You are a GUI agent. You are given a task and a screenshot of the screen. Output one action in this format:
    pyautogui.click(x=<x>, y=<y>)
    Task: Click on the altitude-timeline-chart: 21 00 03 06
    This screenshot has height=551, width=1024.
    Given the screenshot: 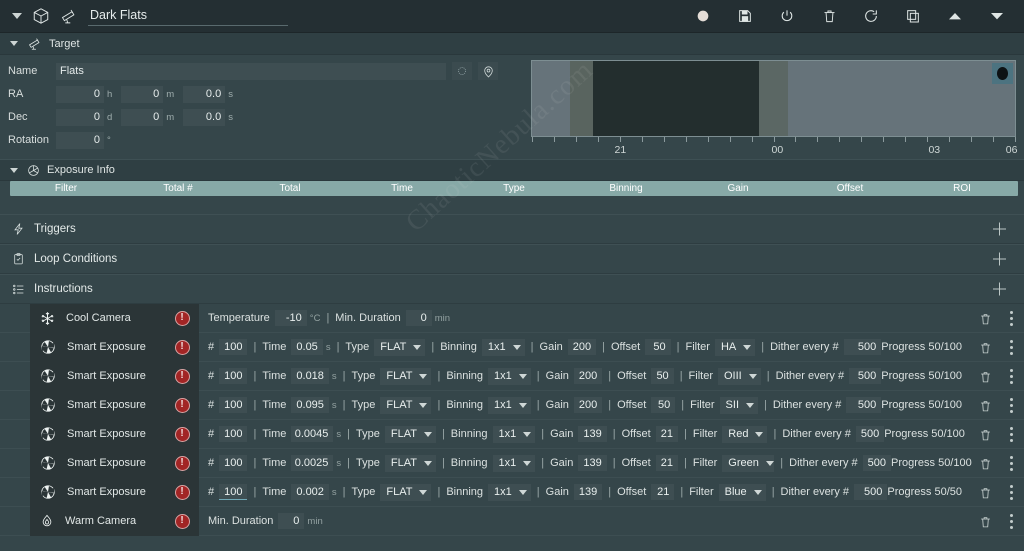 What is the action you would take?
    pyautogui.click(x=774, y=108)
    